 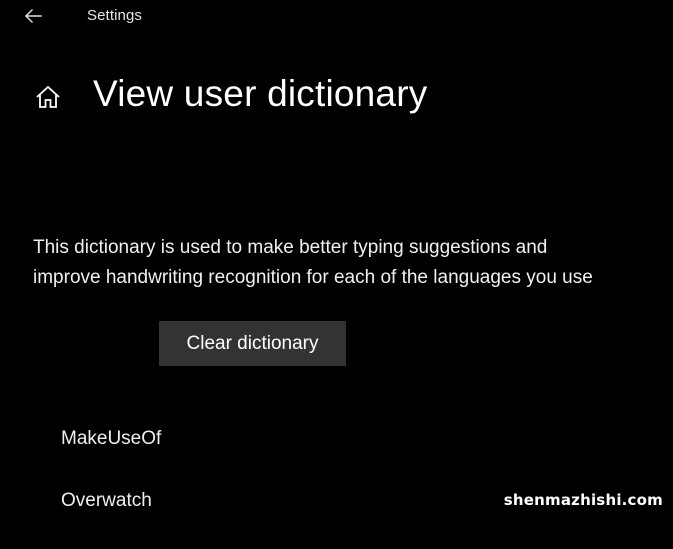 I want to click on arrow-left-icon, so click(x=33, y=16).